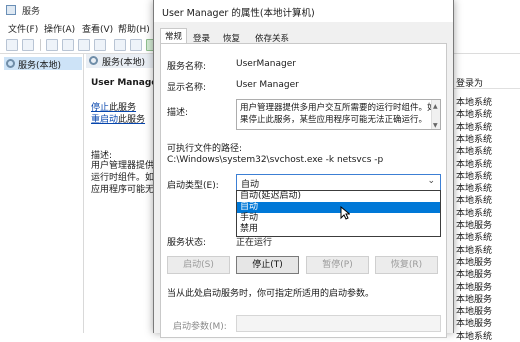 Image resolution: width=520 pixels, height=342 pixels. What do you see at coordinates (11, 10) in the screenshot?
I see `services-app-icon` at bounding box center [11, 10].